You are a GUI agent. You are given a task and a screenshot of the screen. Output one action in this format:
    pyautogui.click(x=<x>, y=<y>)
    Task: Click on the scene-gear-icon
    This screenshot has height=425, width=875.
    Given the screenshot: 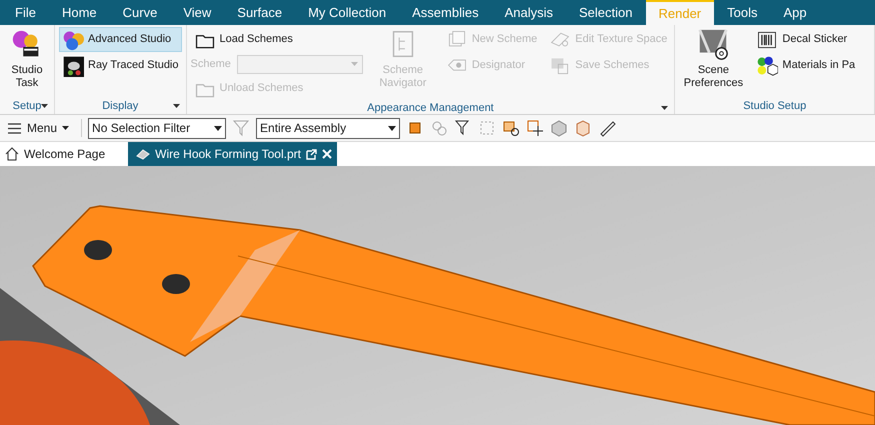 What is the action you would take?
    pyautogui.click(x=713, y=45)
    